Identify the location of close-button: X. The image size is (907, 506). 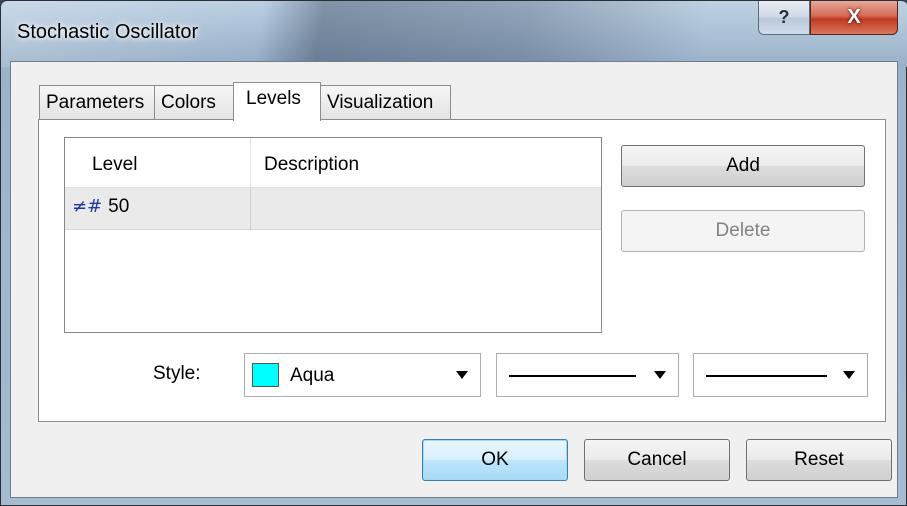
(854, 18).